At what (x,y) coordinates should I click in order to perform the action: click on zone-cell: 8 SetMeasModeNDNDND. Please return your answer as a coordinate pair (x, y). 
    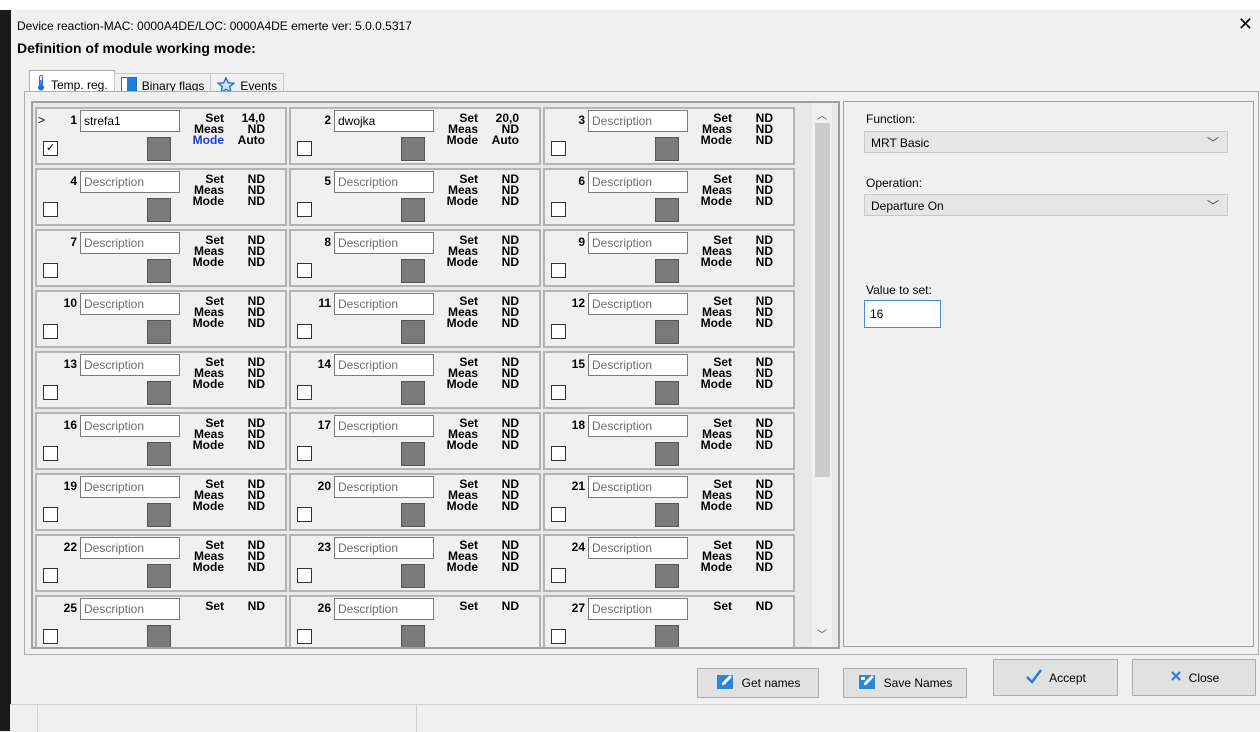
    Looking at the image, I should click on (415, 258).